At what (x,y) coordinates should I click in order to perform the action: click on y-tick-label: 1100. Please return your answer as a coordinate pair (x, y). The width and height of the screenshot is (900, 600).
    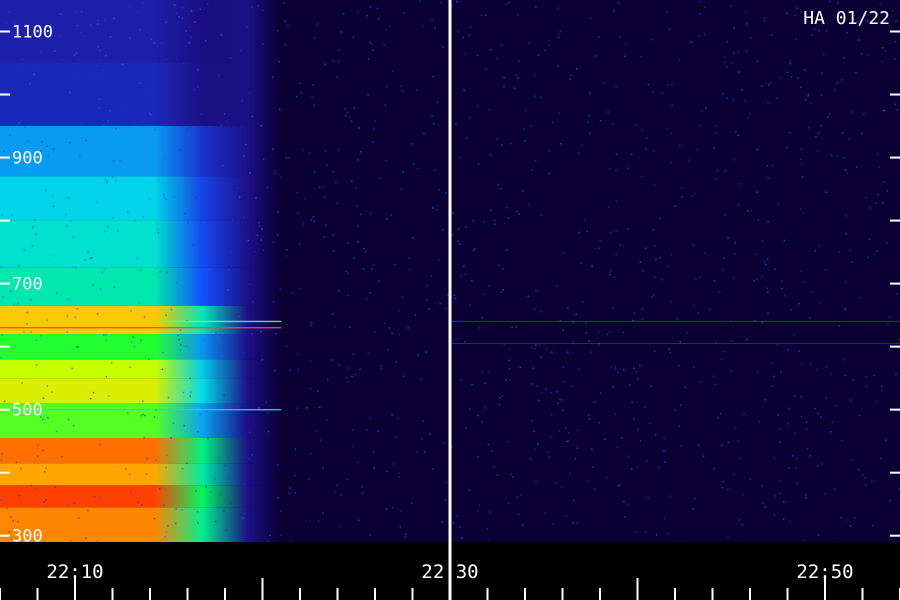
    Looking at the image, I should click on (32, 33).